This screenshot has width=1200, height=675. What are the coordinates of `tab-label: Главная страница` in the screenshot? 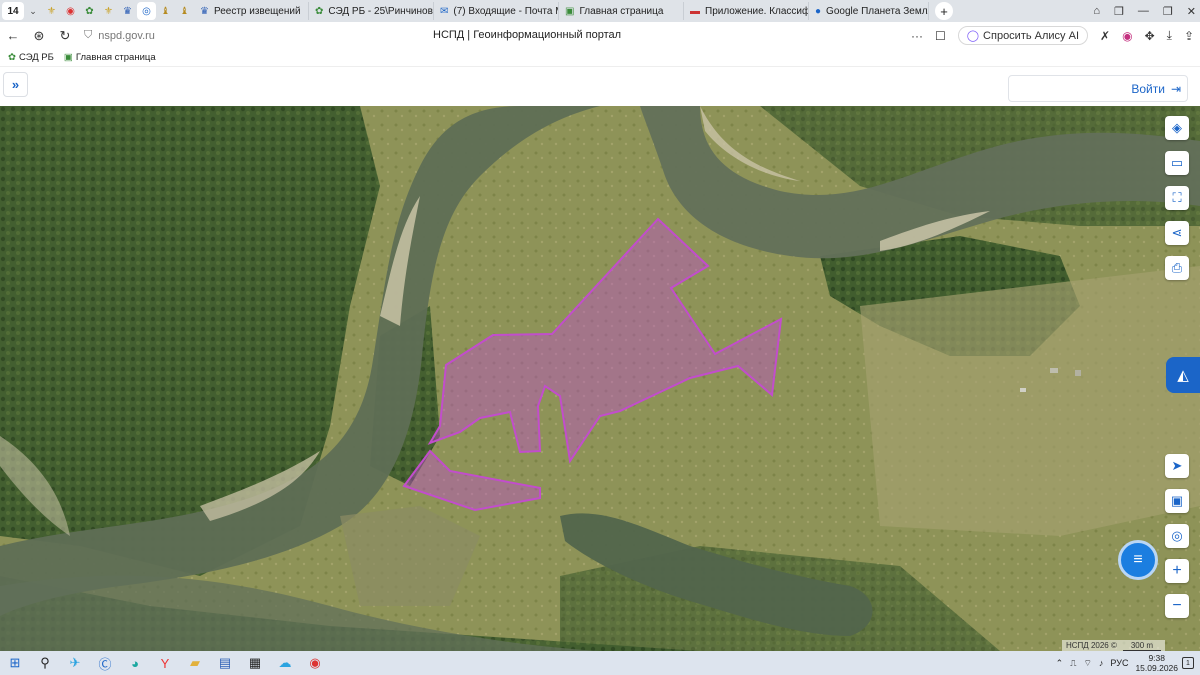 It's located at (621, 11).